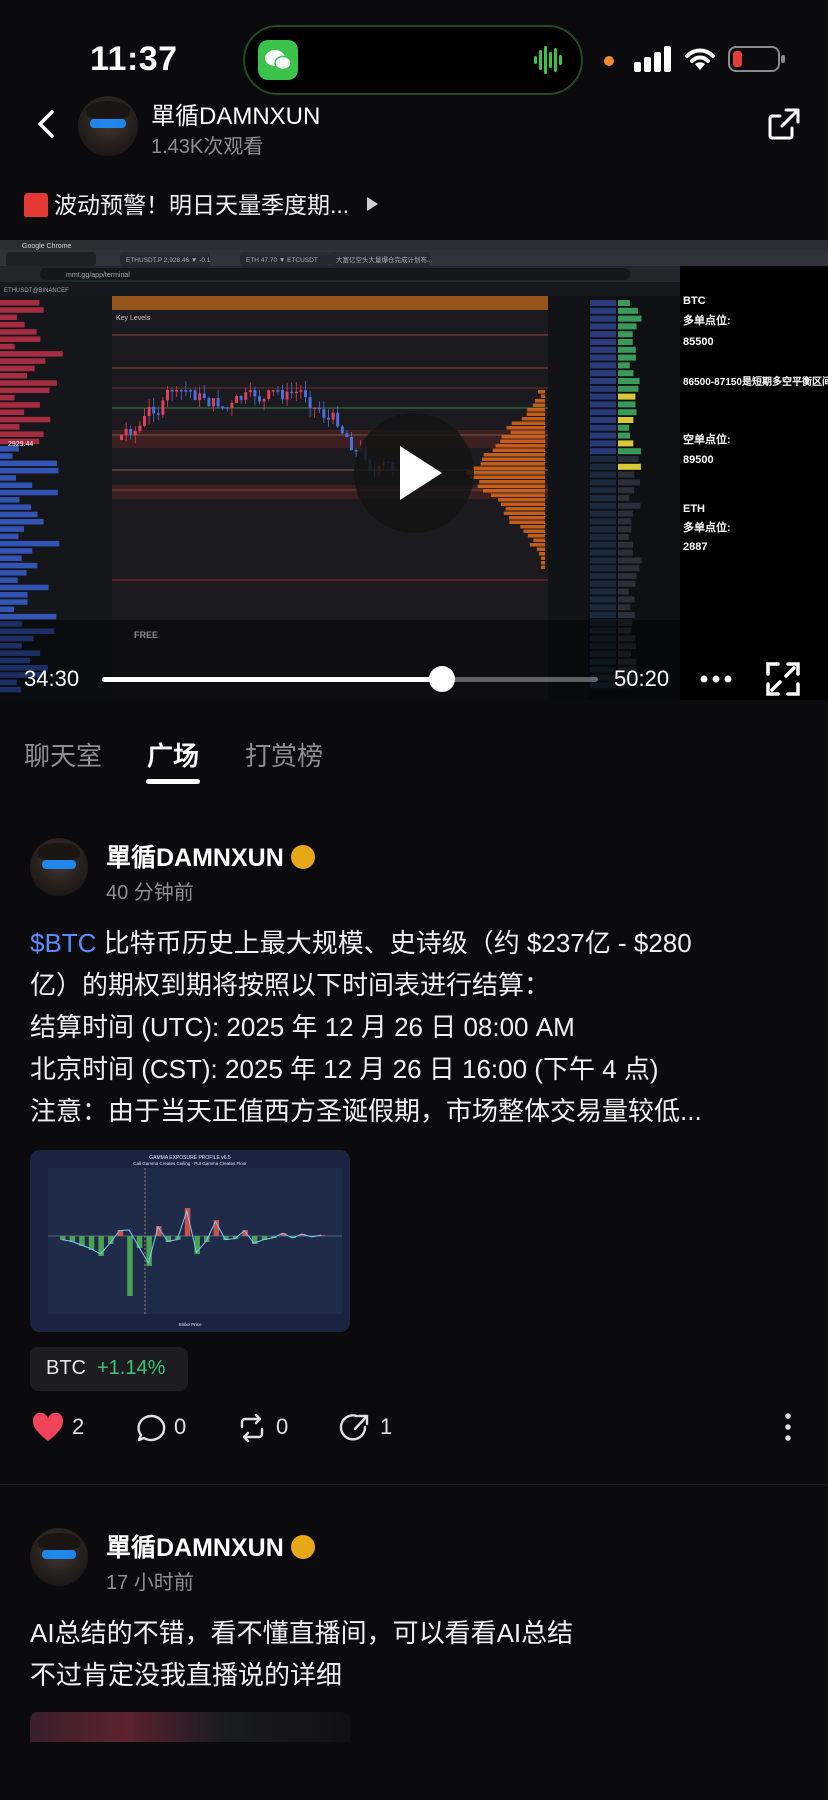  Describe the element at coordinates (654, 61) in the screenshot. I see `cellular-signal-icon` at that location.